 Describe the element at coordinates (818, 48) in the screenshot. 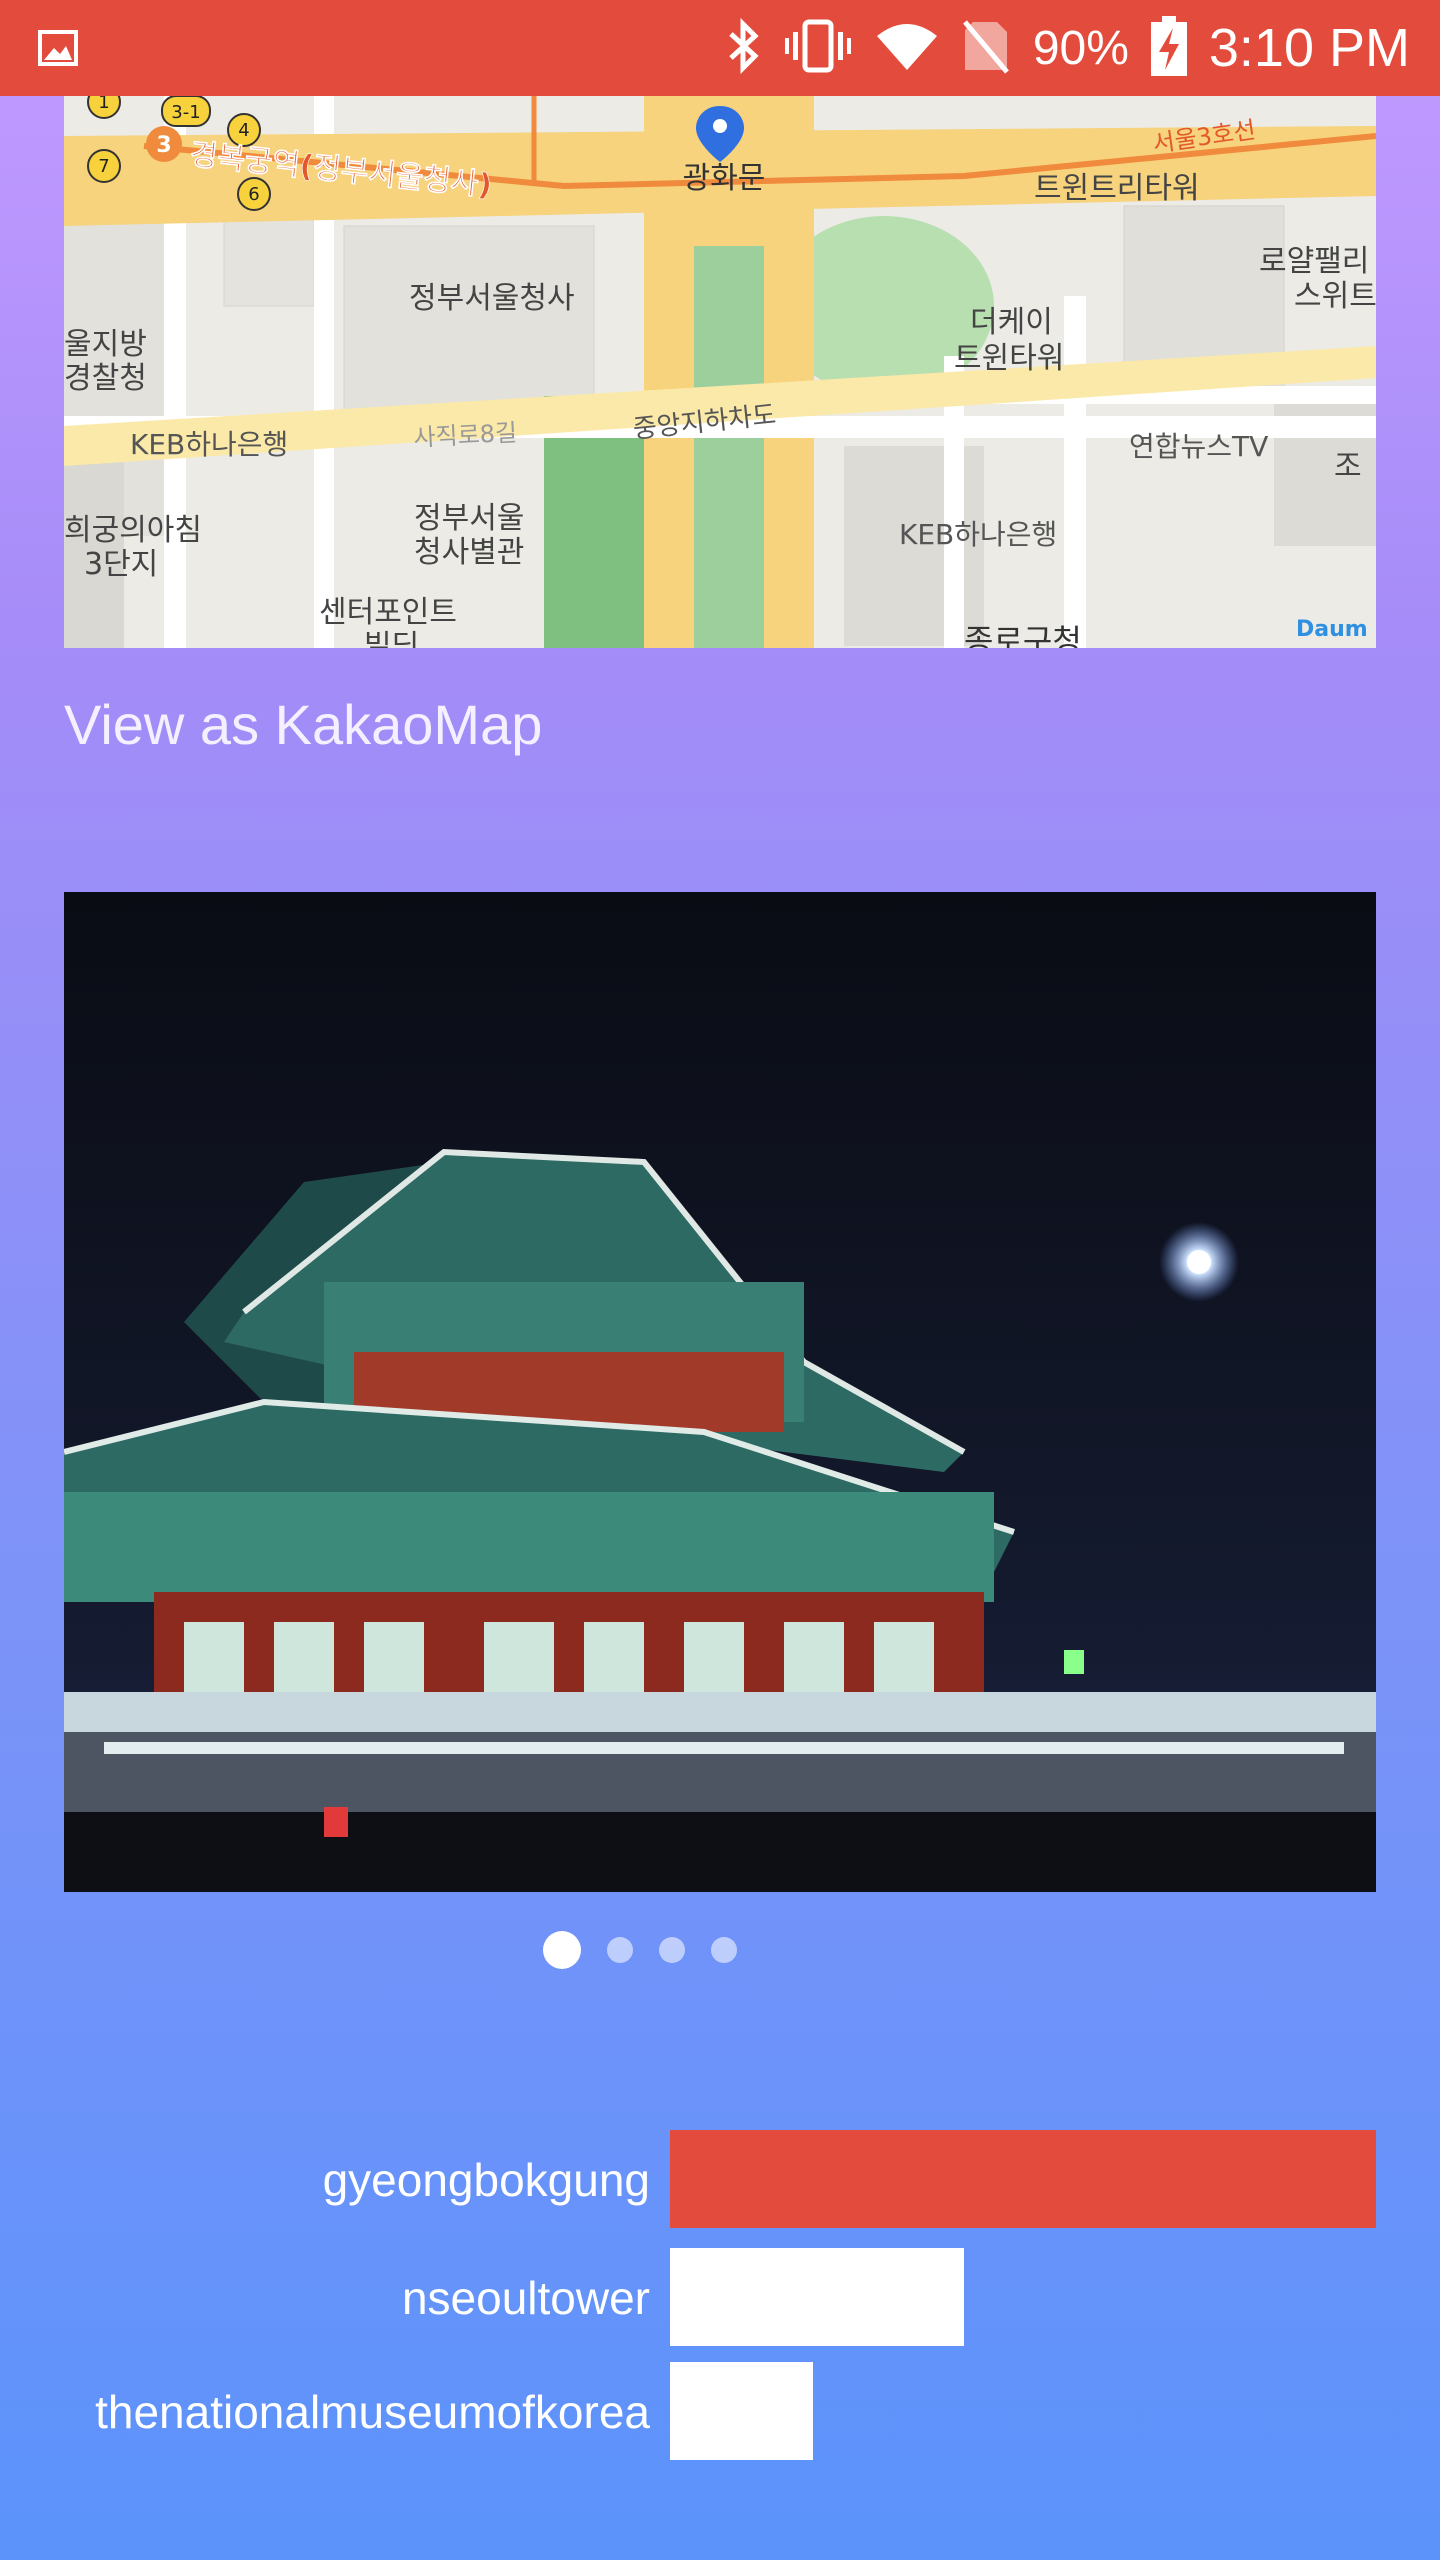

I see `vibrate-icon` at that location.